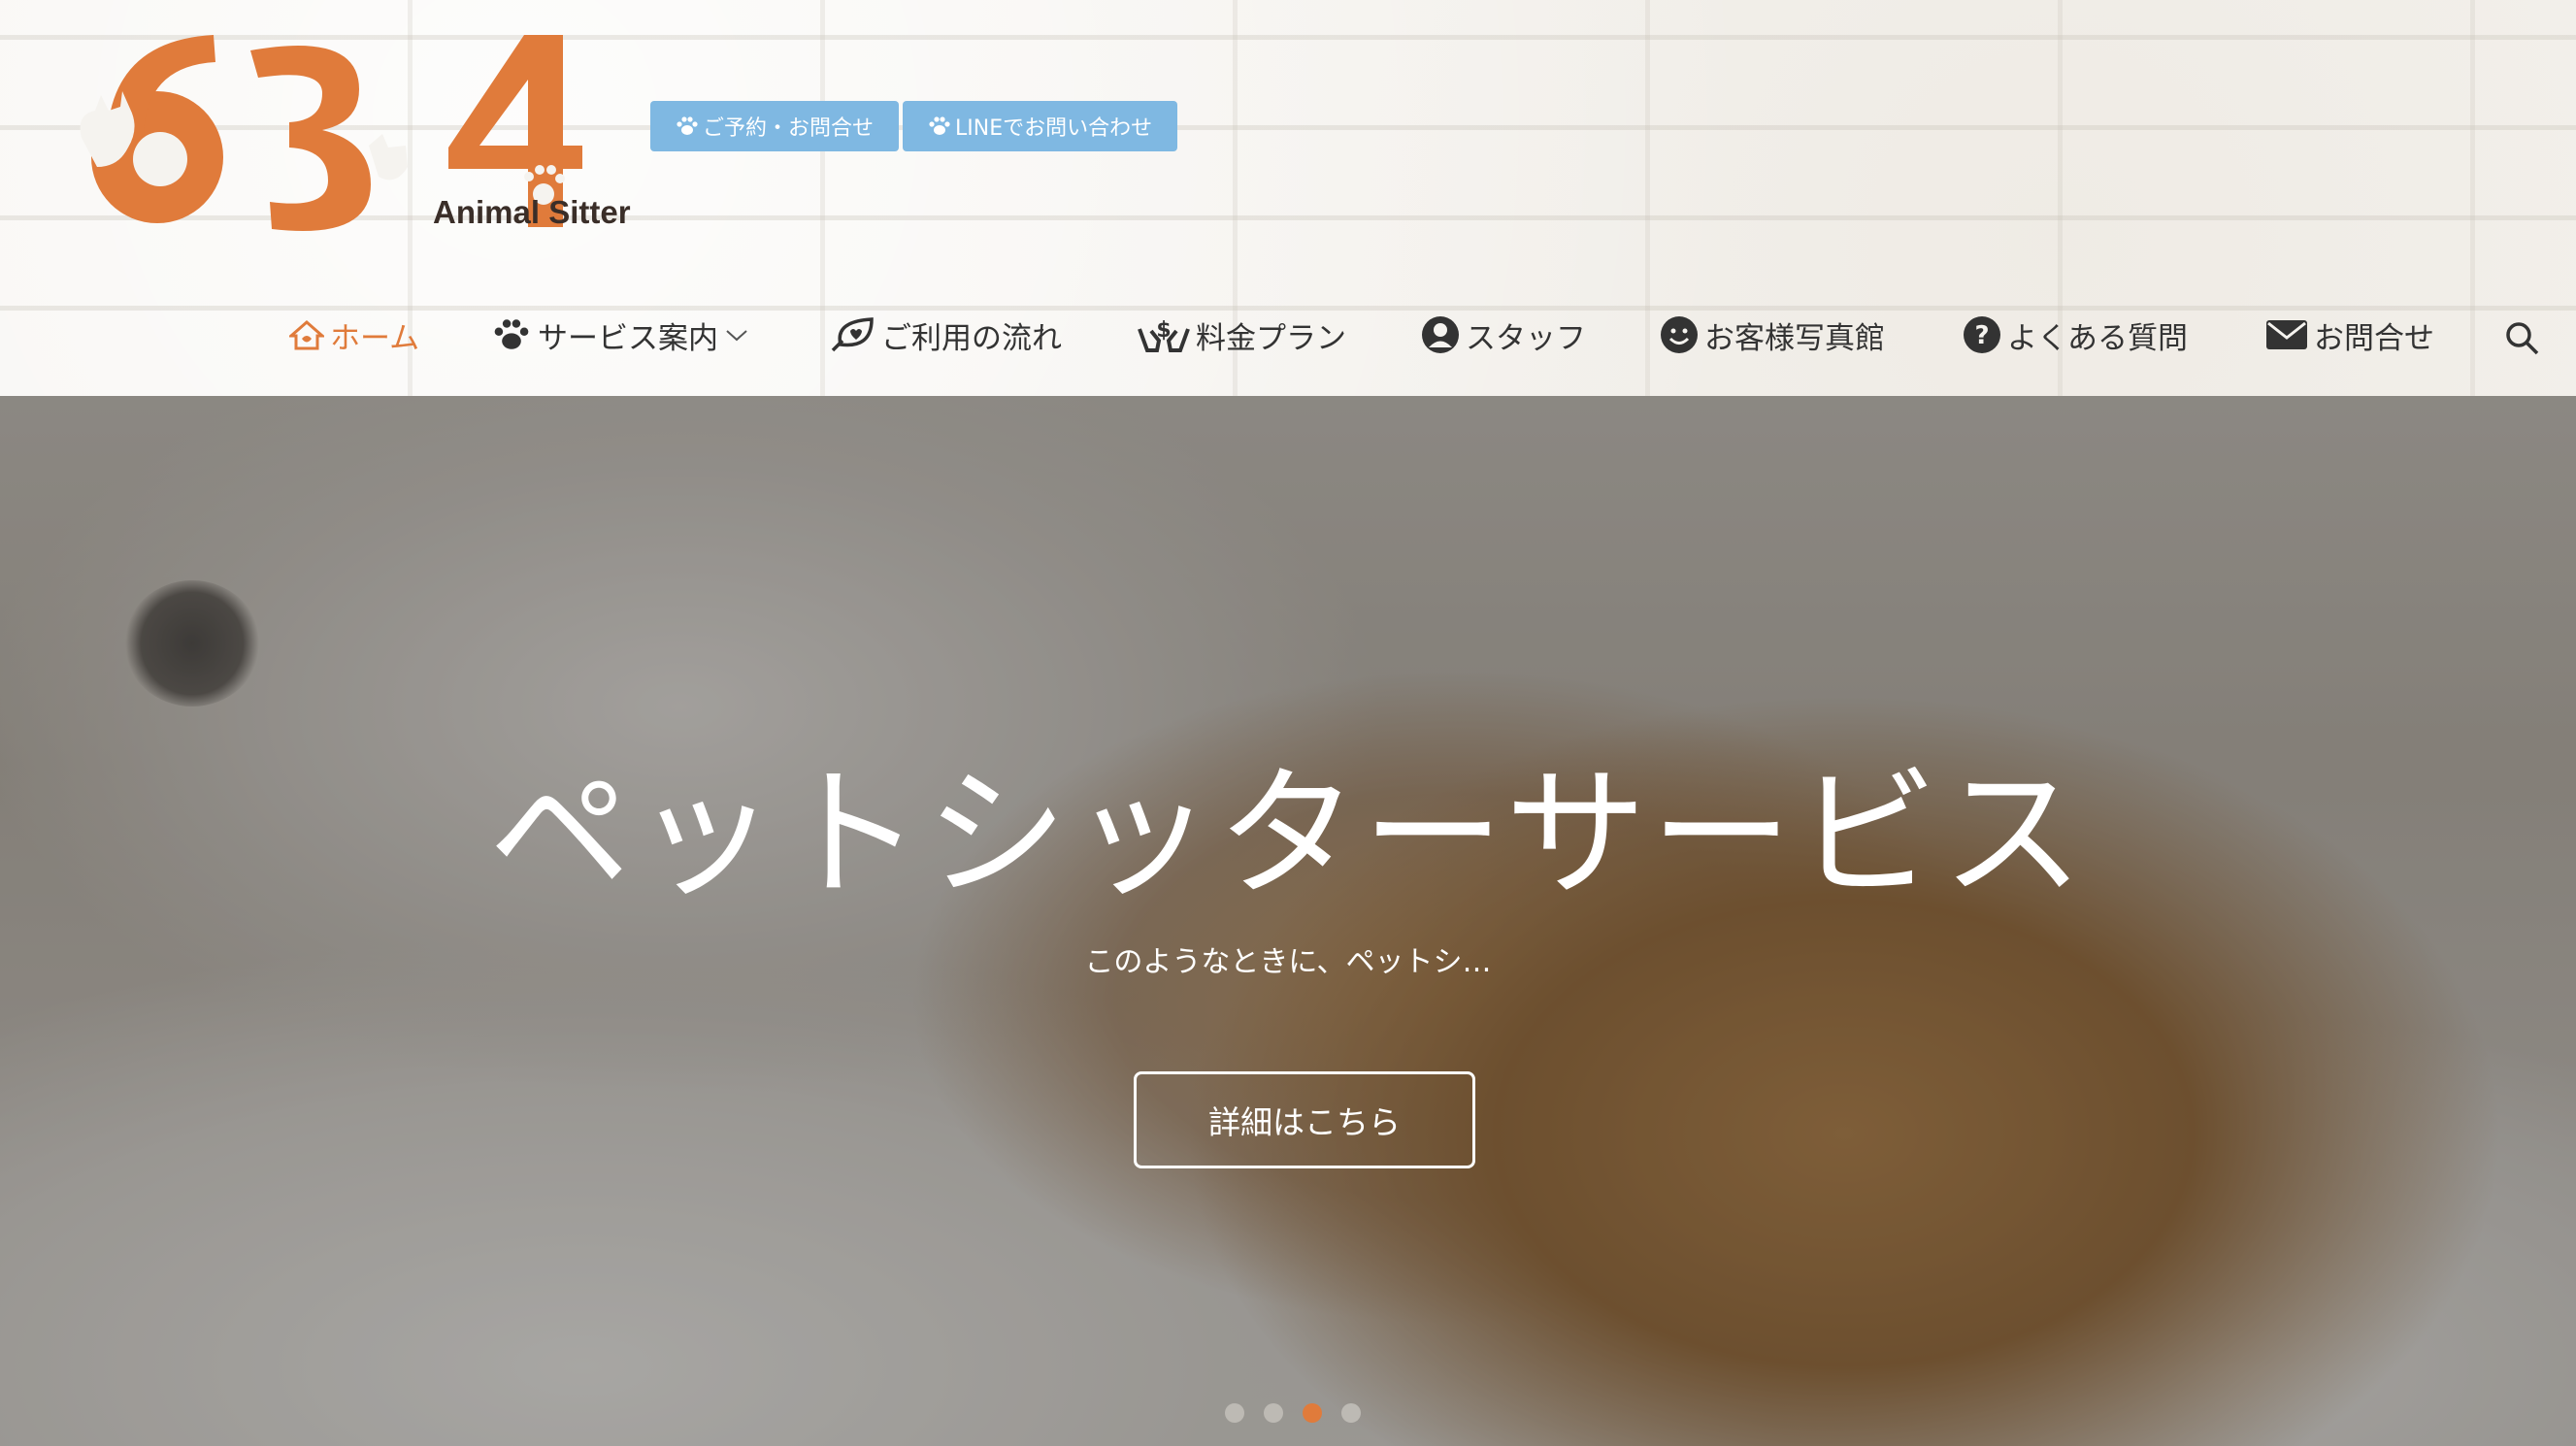  What do you see at coordinates (1304, 1119) in the screenshot?
I see `details-button: 詳細はこちら` at bounding box center [1304, 1119].